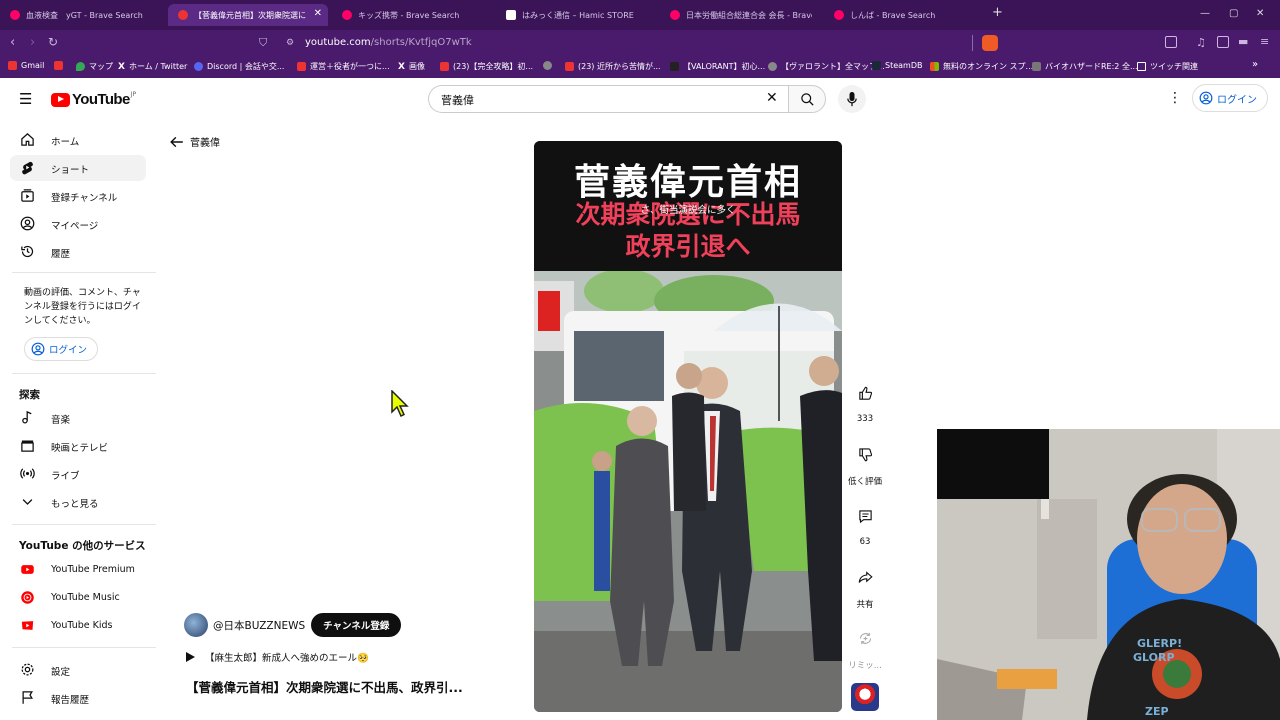 The height and width of the screenshot is (720, 1280). Describe the element at coordinates (26, 65) in the screenshot. I see `bookmark-gmail: Gmail` at that location.